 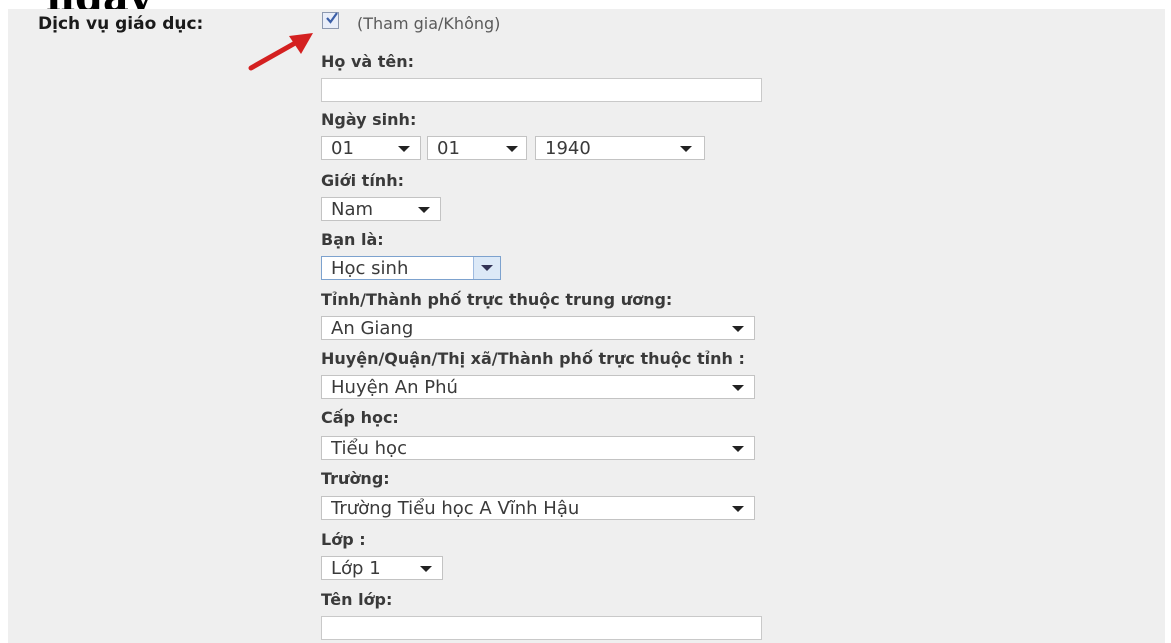 I want to click on full-name-label: Họ và tên:, so click(x=368, y=61).